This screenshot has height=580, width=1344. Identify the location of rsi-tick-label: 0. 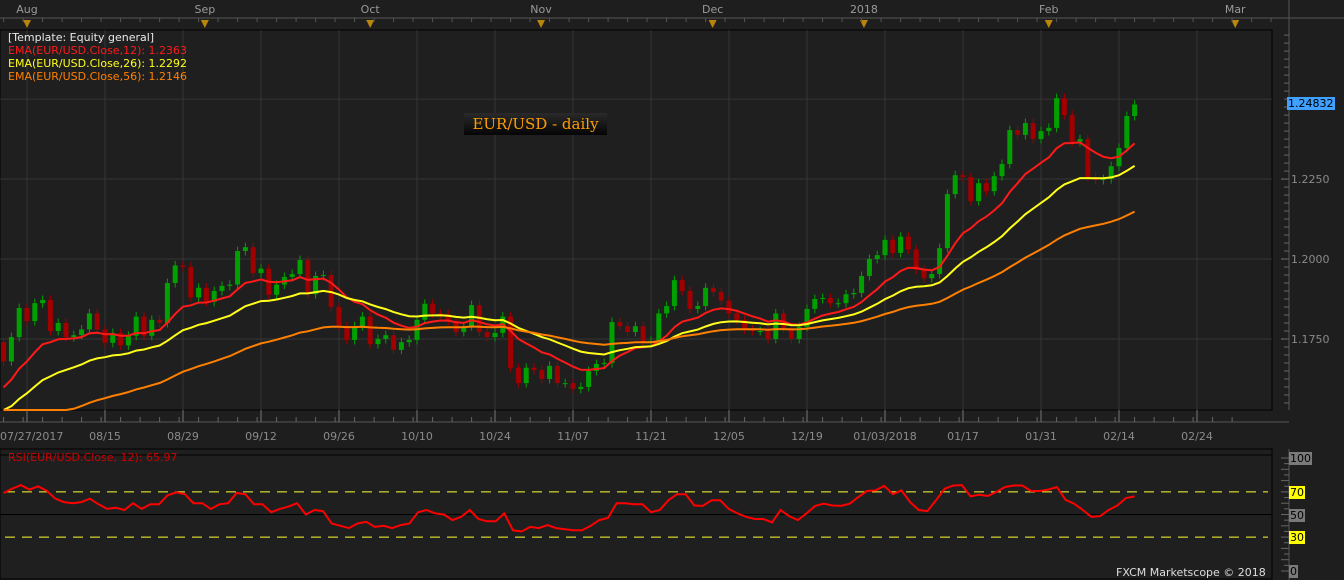
(1293, 571).